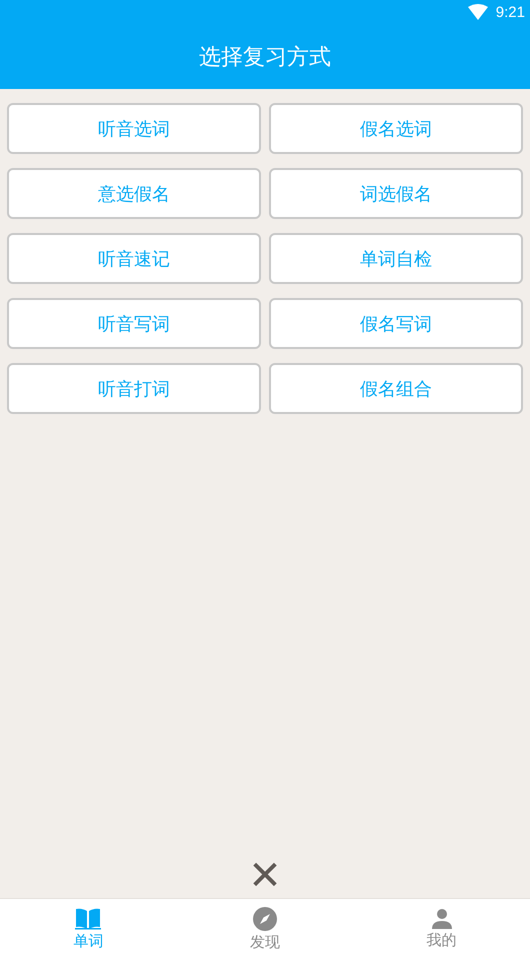 The image size is (530, 959). Describe the element at coordinates (265, 58) in the screenshot. I see `screen-title: 选择复习方式` at that location.